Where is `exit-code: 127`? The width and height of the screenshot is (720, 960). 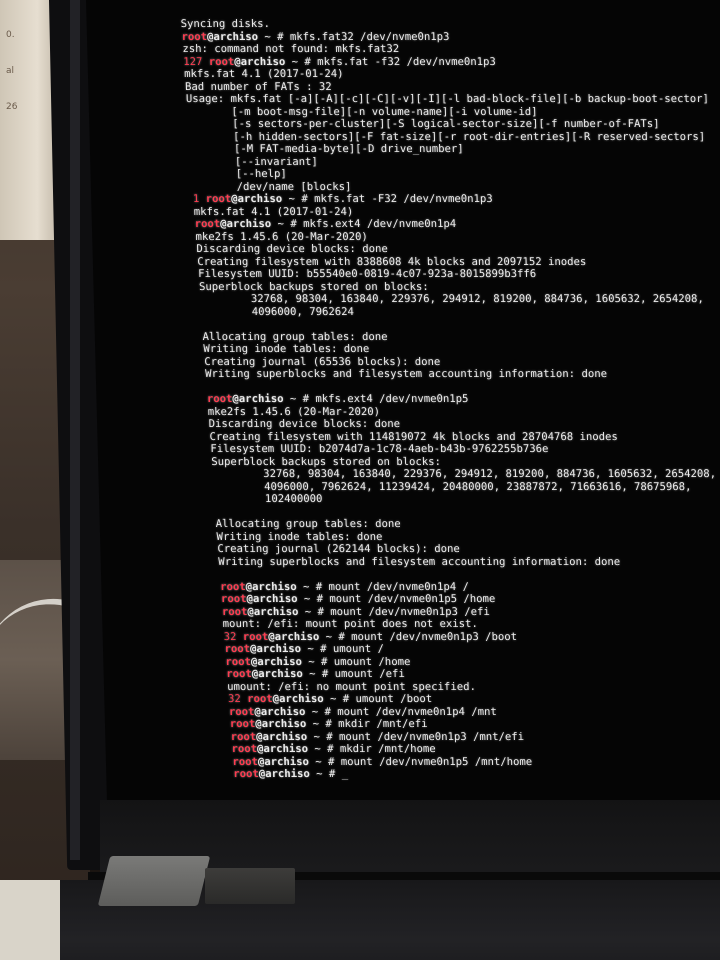
exit-code: 127 is located at coordinates (196, 61).